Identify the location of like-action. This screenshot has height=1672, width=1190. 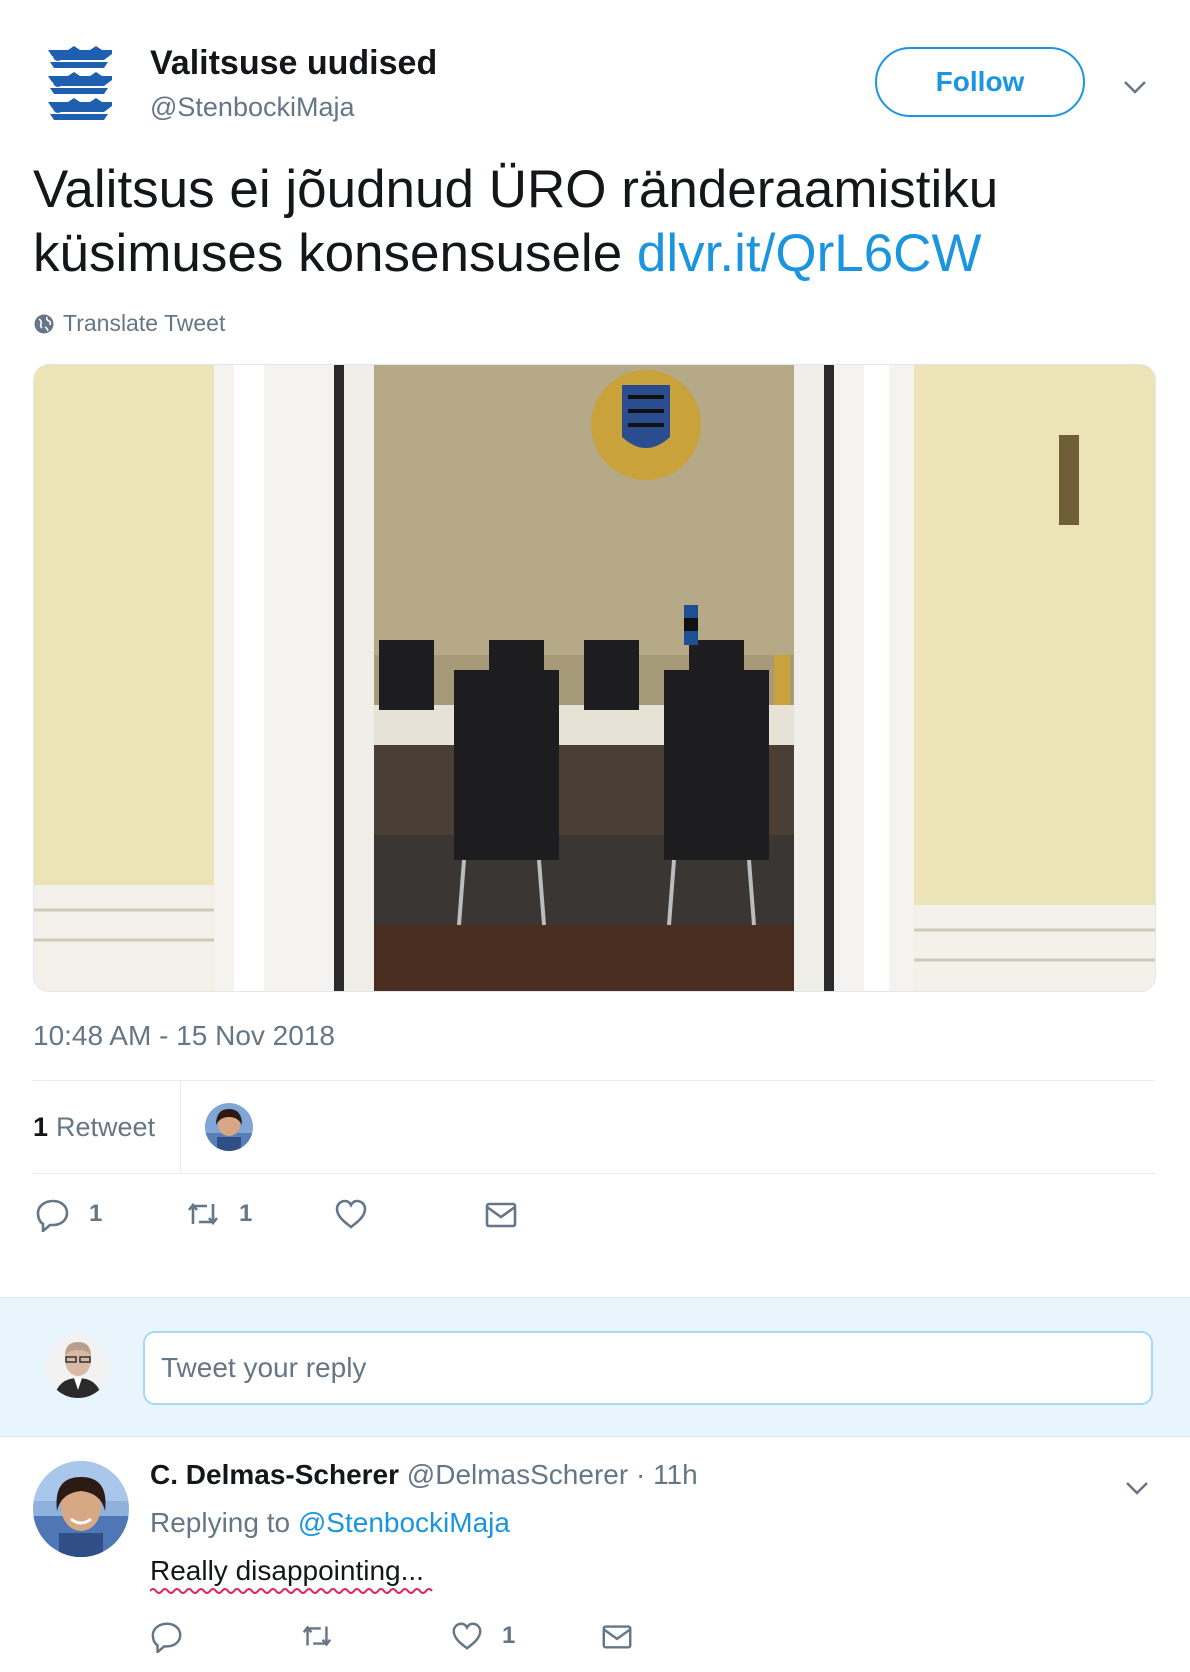
(351, 1214).